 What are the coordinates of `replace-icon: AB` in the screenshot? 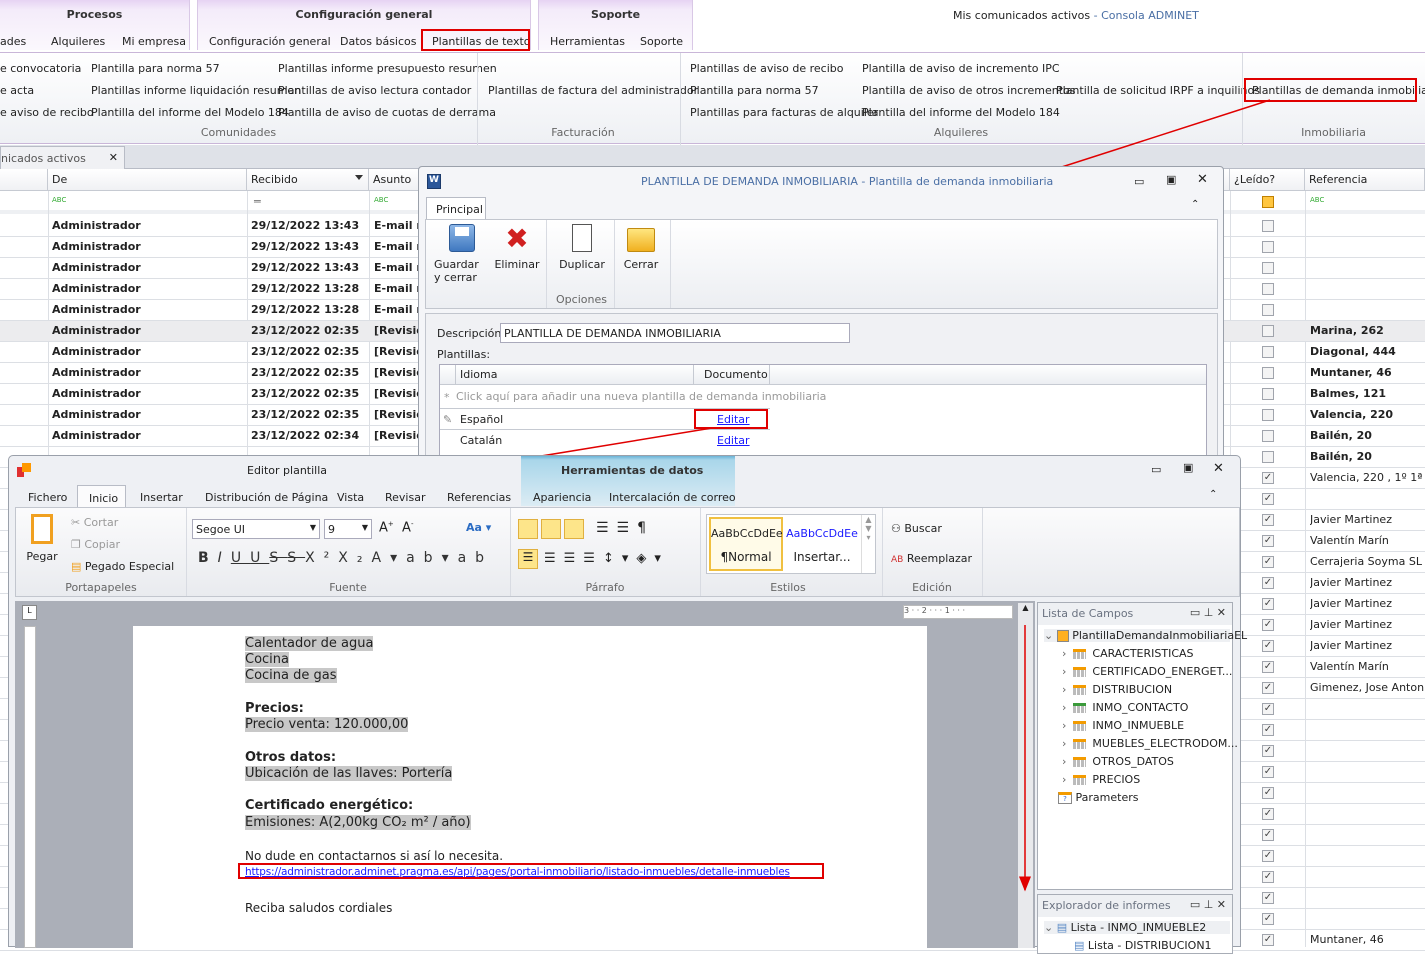 It's located at (897, 560).